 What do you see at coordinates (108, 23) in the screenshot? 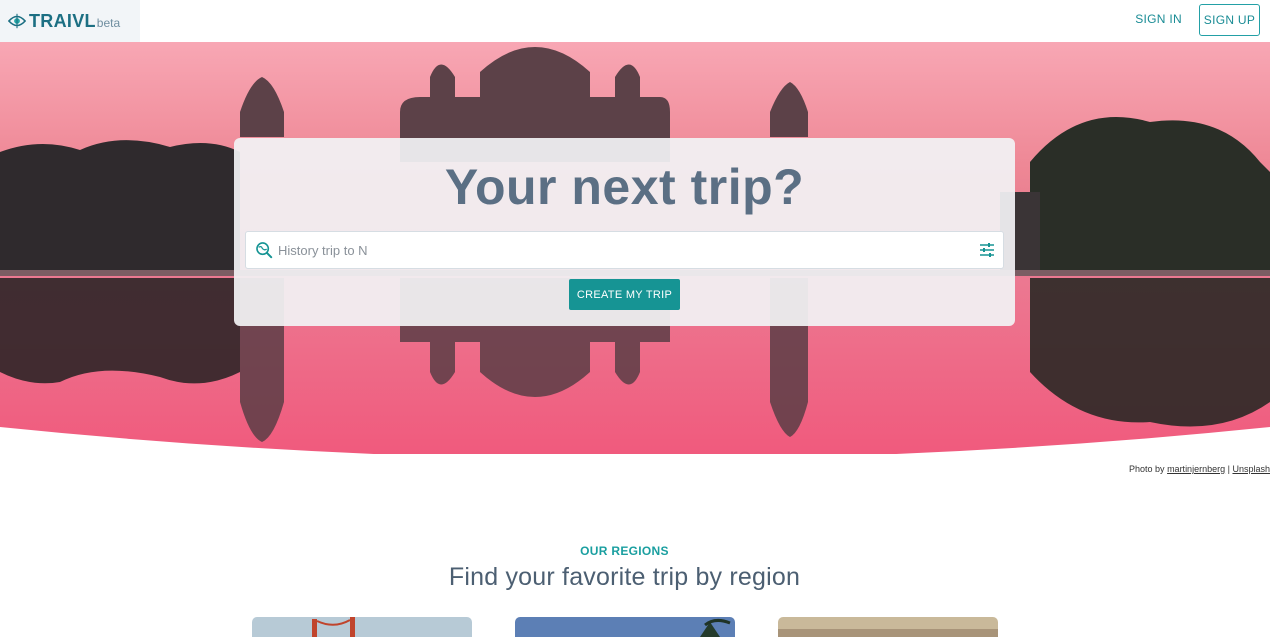
I see `brand-beta-tag: beta` at bounding box center [108, 23].